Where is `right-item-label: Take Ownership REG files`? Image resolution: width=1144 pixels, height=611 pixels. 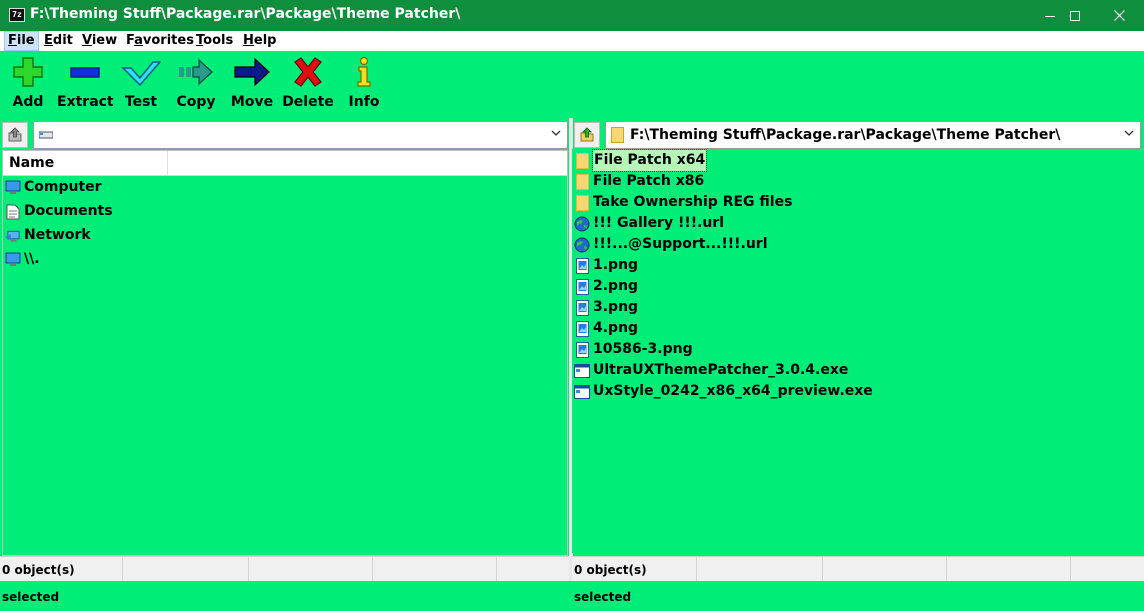
right-item-label: Take Ownership REG files is located at coordinates (693, 202).